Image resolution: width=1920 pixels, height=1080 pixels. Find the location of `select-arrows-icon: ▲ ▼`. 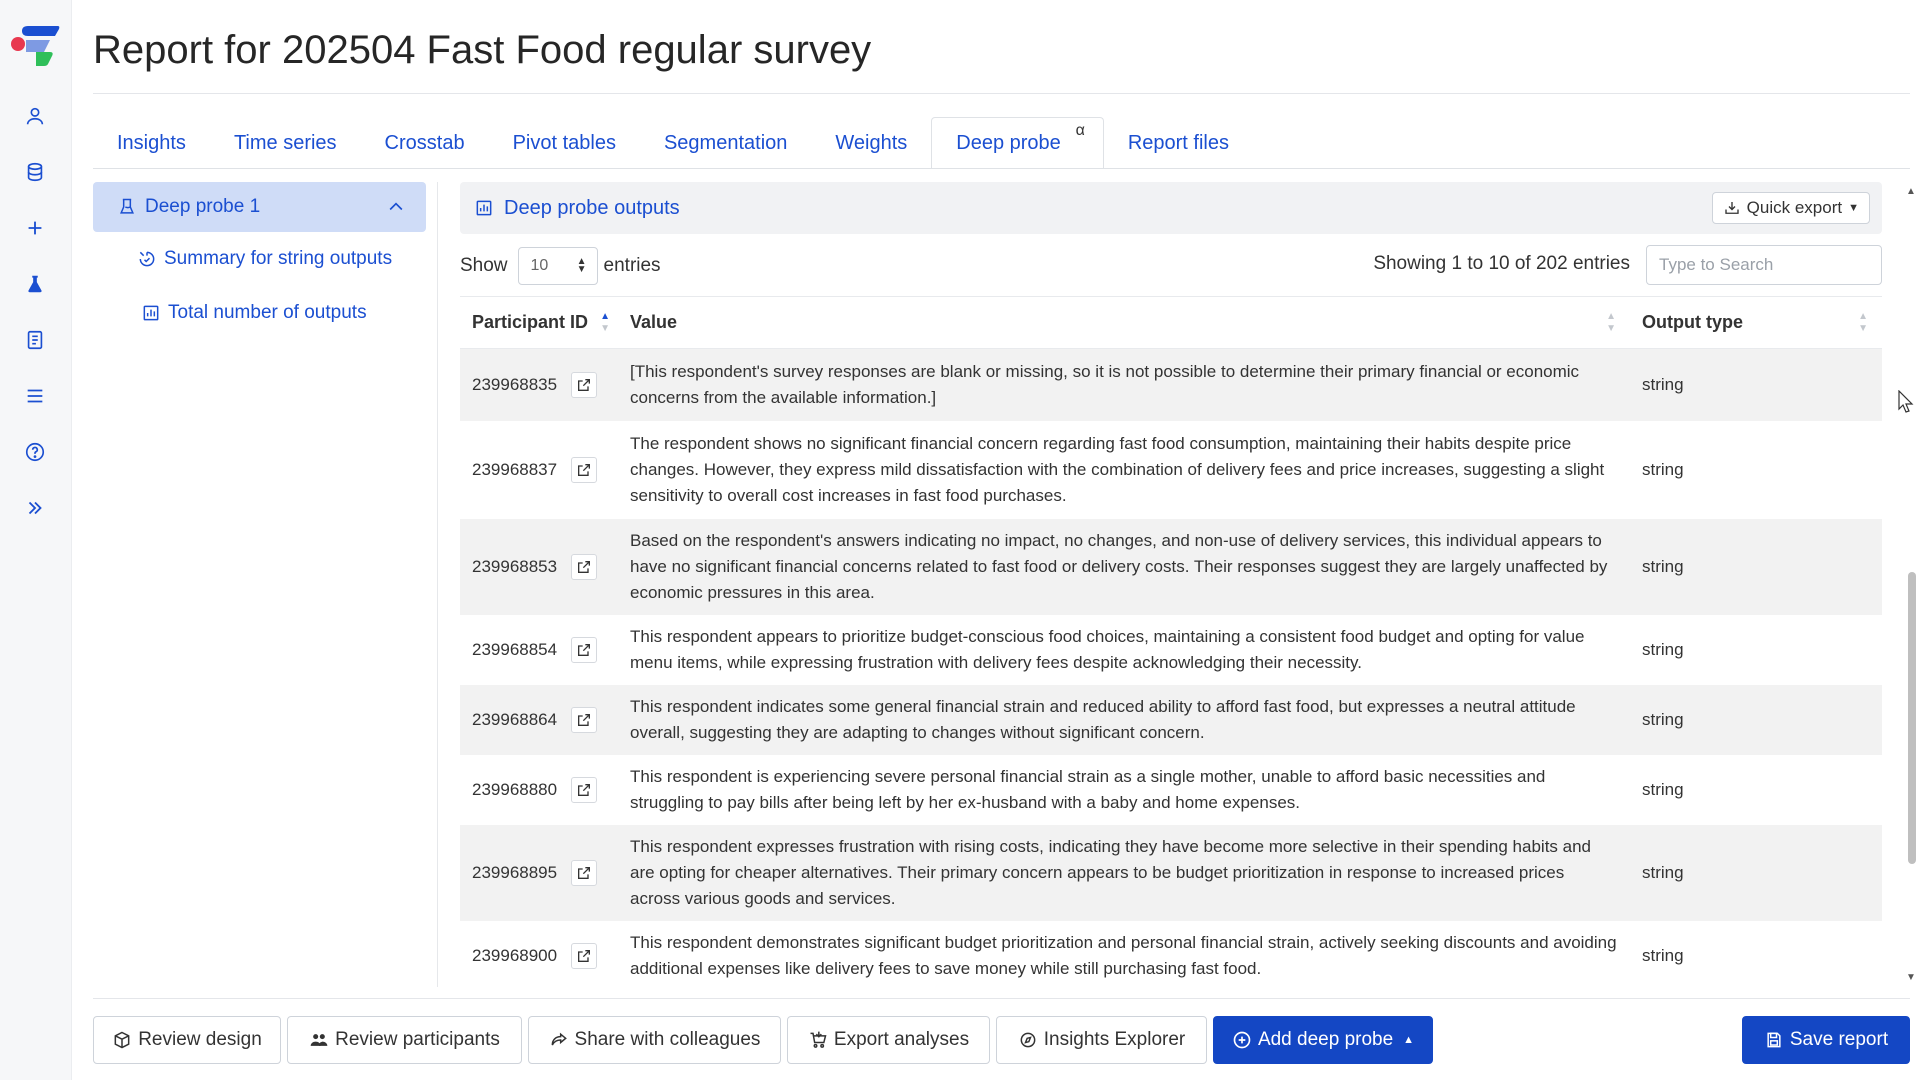

select-arrows-icon: ▲ ▼ is located at coordinates (581, 265).